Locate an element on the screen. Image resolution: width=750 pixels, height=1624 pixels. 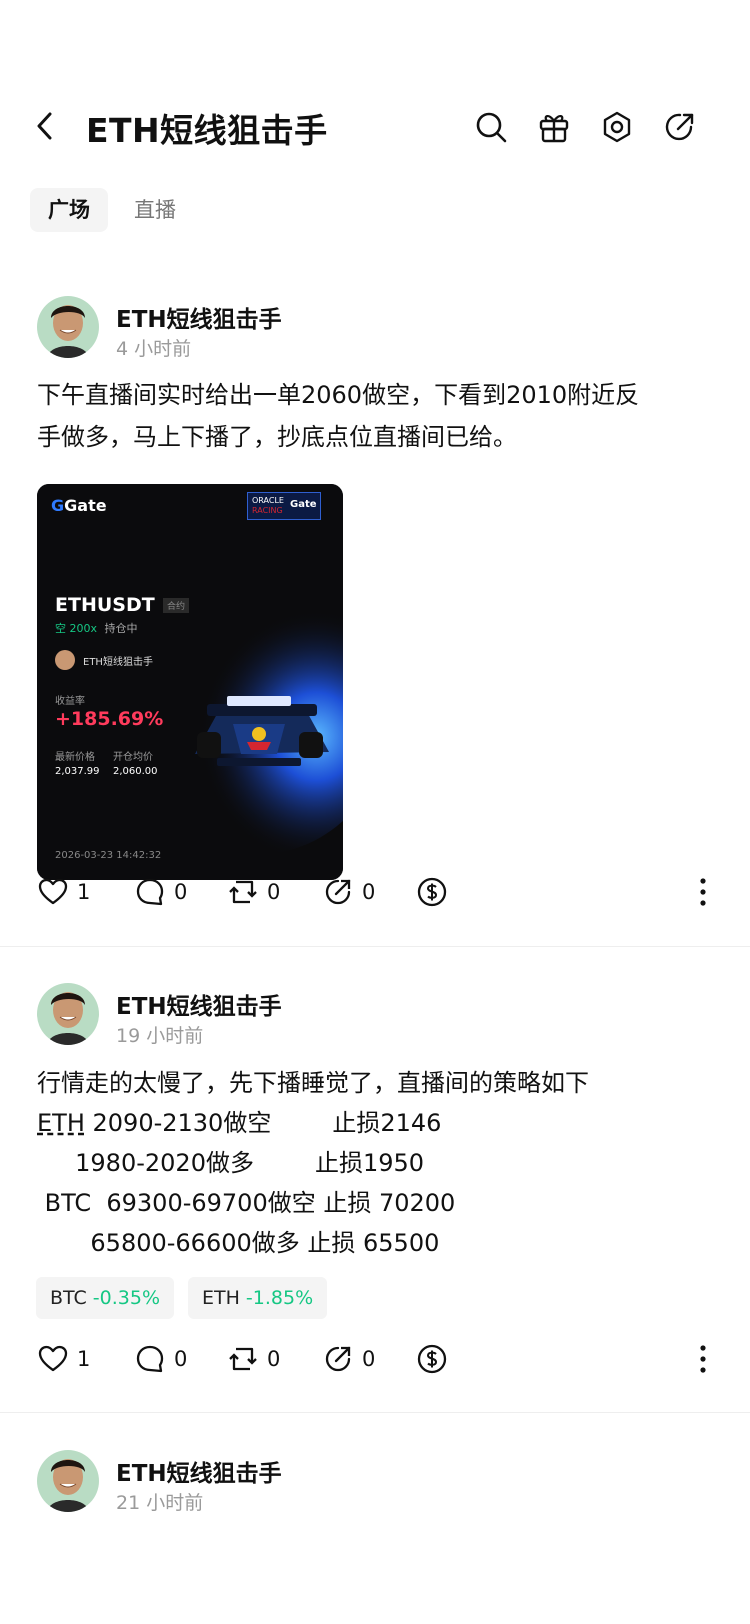
sponsor-badge-brand: Gate is located at coordinates (303, 504).